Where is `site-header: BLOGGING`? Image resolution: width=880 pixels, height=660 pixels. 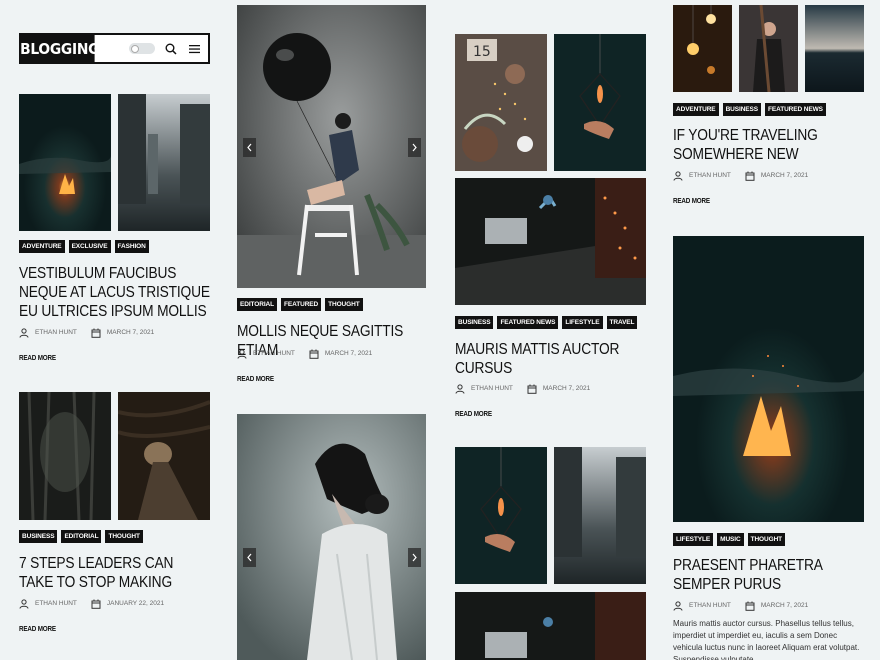 site-header: BLOGGING is located at coordinates (114, 48).